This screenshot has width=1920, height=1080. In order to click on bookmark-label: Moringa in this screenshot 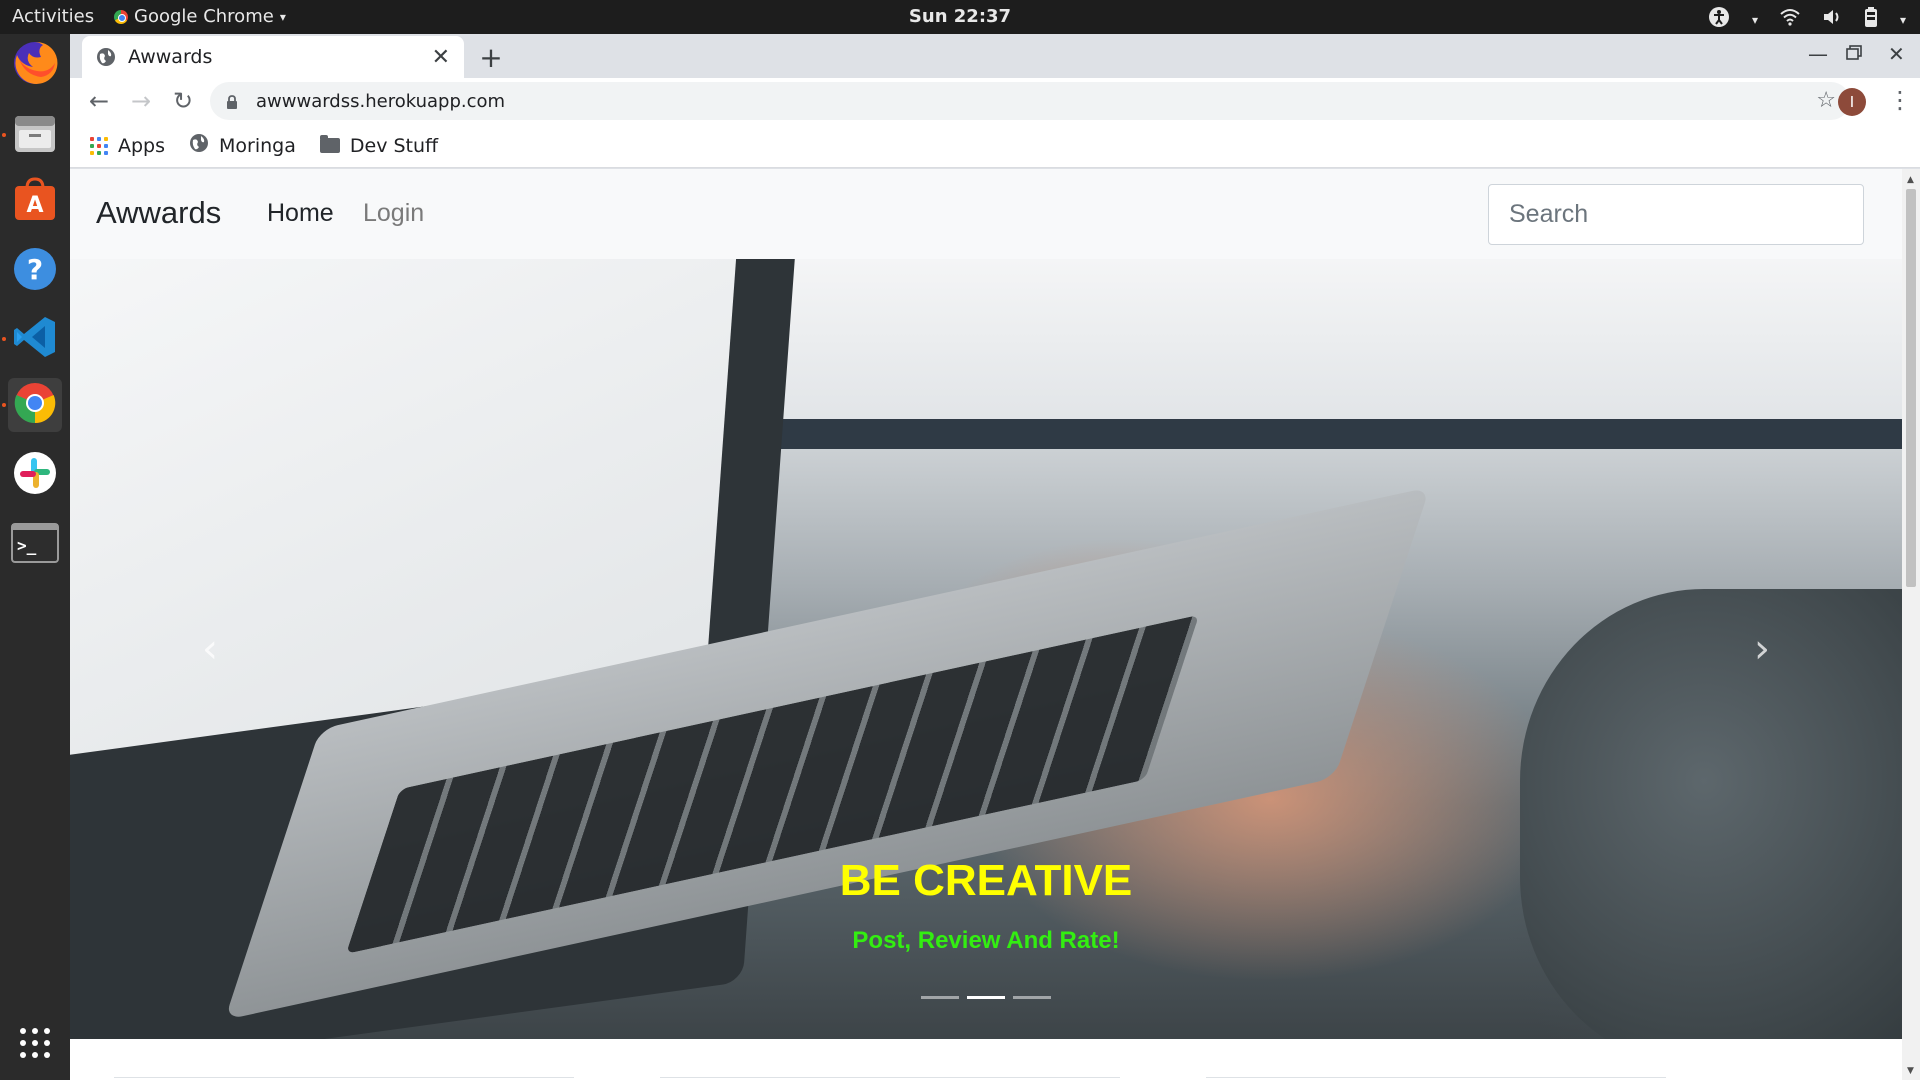, I will do `click(257, 145)`.